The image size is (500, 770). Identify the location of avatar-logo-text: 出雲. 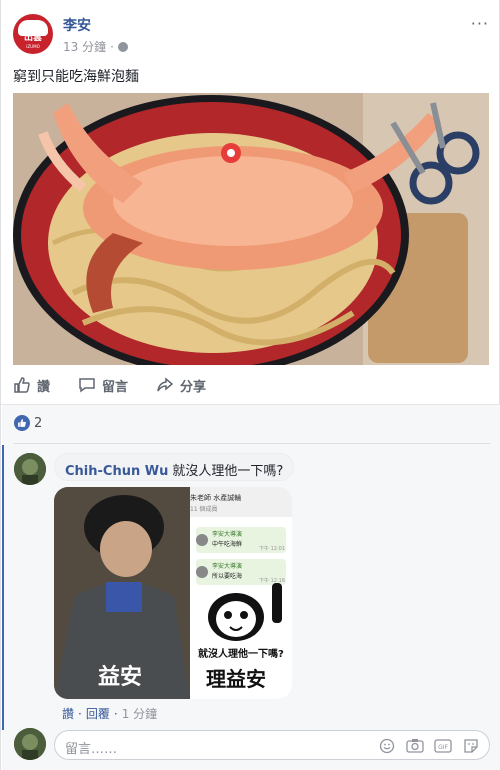
(32, 38).